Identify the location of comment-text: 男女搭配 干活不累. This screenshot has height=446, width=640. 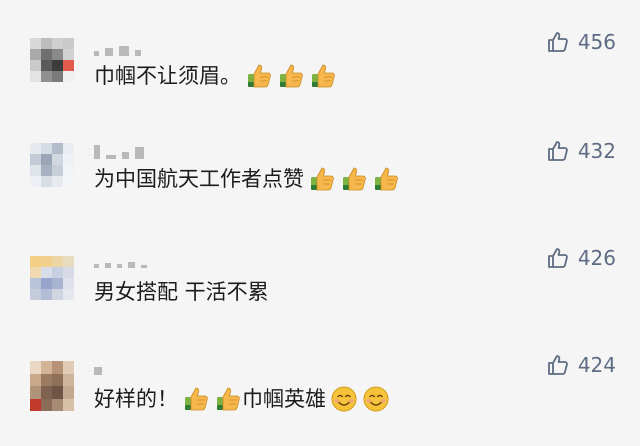
(181, 292).